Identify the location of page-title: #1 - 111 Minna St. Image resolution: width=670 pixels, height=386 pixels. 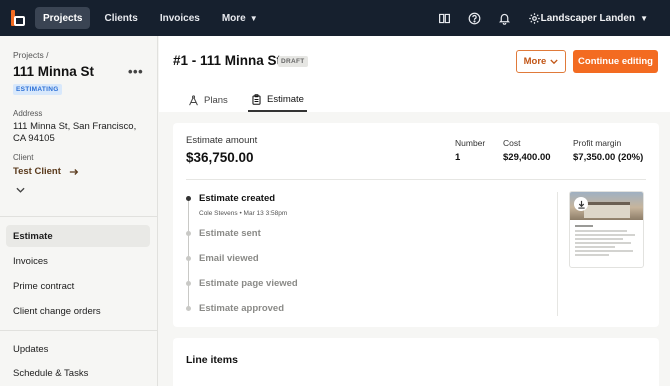
(227, 60).